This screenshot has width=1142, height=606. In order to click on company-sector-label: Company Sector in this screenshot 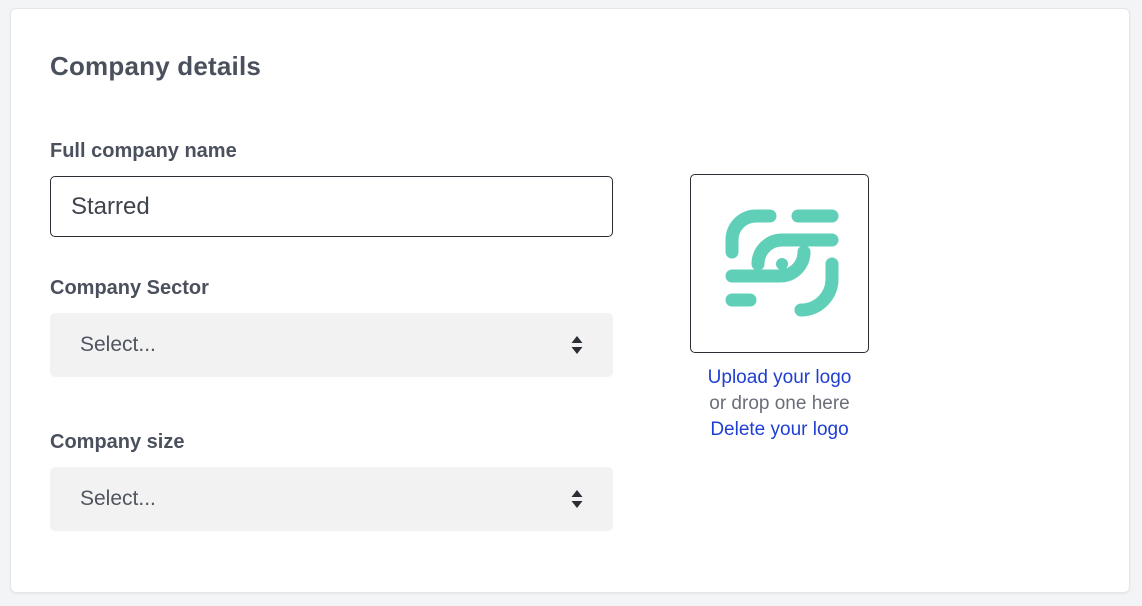, I will do `click(129, 288)`.